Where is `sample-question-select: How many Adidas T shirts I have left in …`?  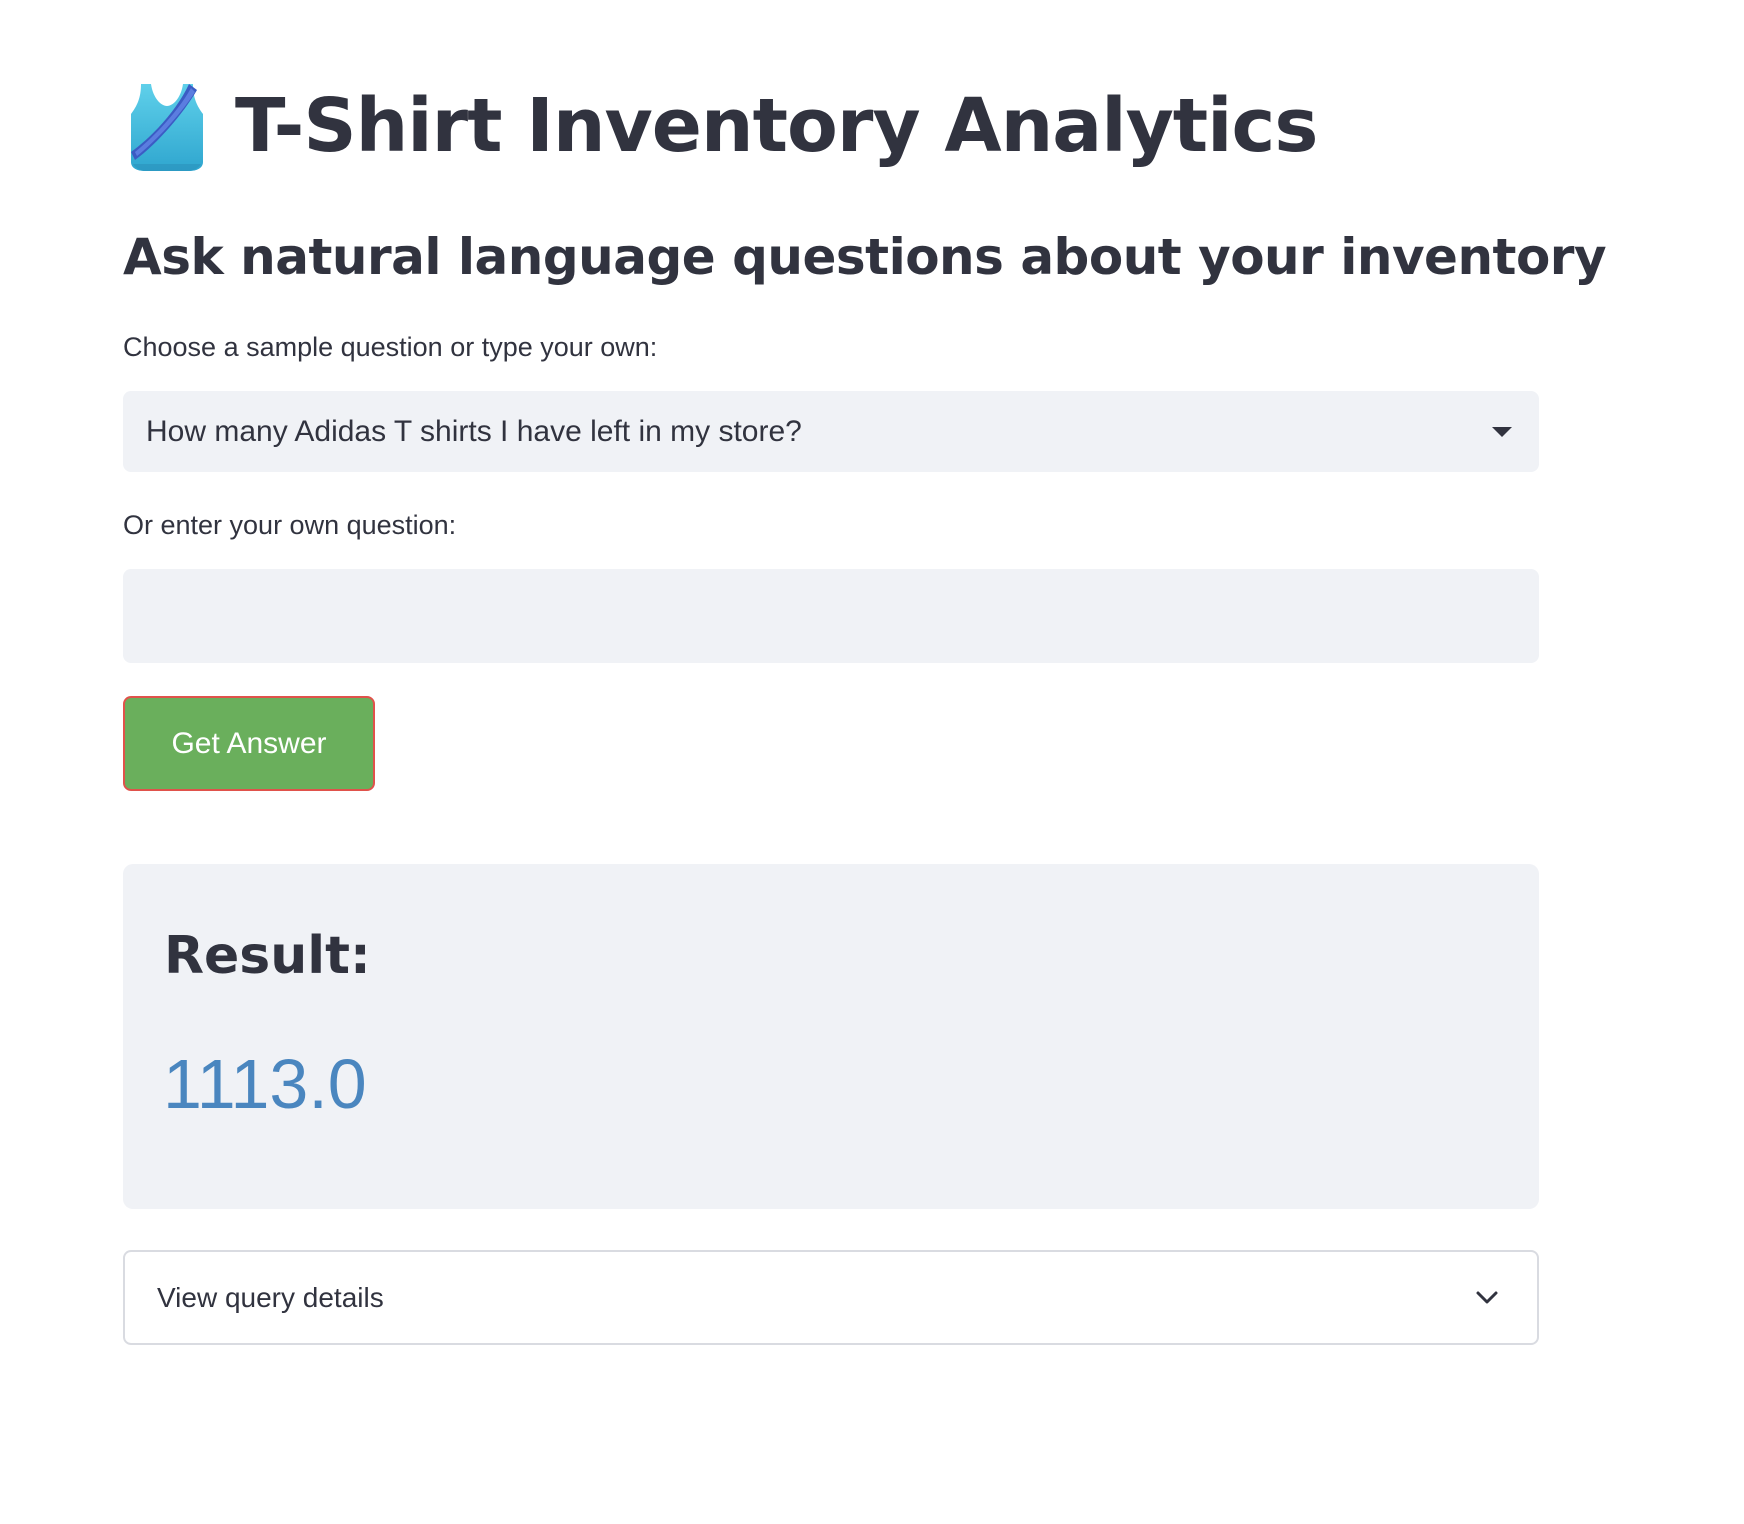 sample-question-select: How many Adidas T shirts I have left in … is located at coordinates (831, 431).